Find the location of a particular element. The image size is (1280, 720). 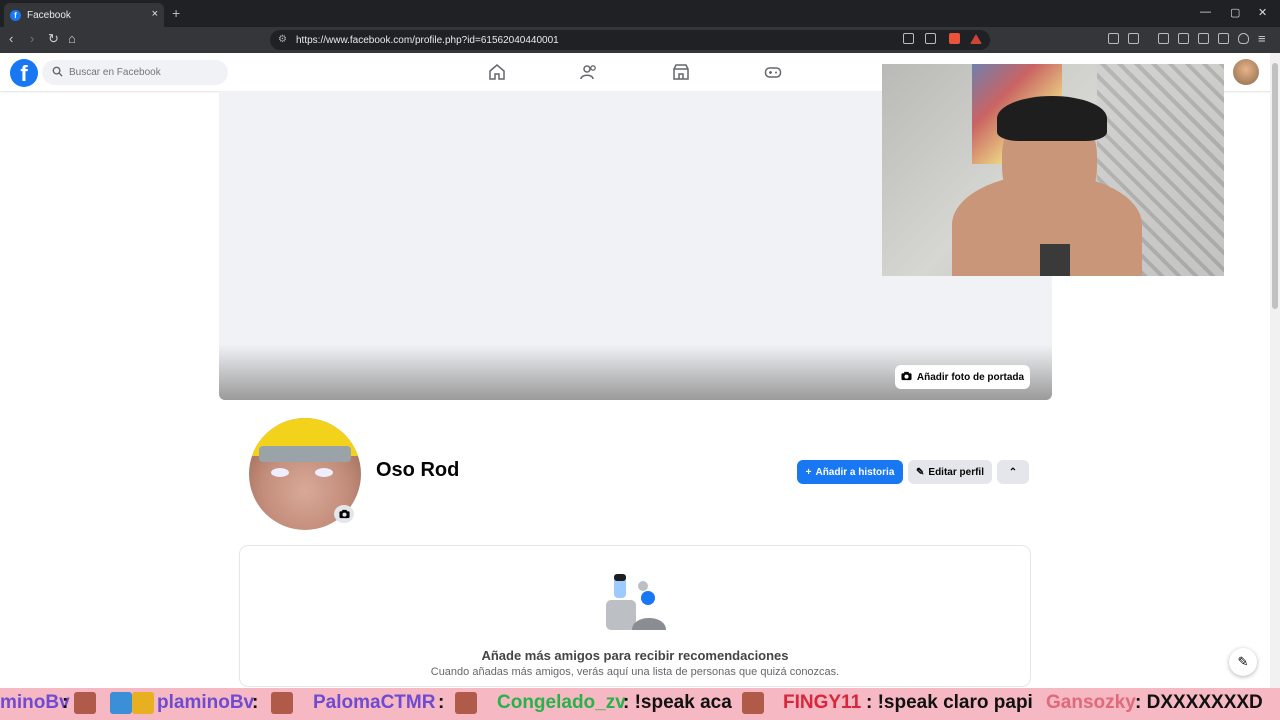

tab-title: Facebook is located at coordinates (49, 15).